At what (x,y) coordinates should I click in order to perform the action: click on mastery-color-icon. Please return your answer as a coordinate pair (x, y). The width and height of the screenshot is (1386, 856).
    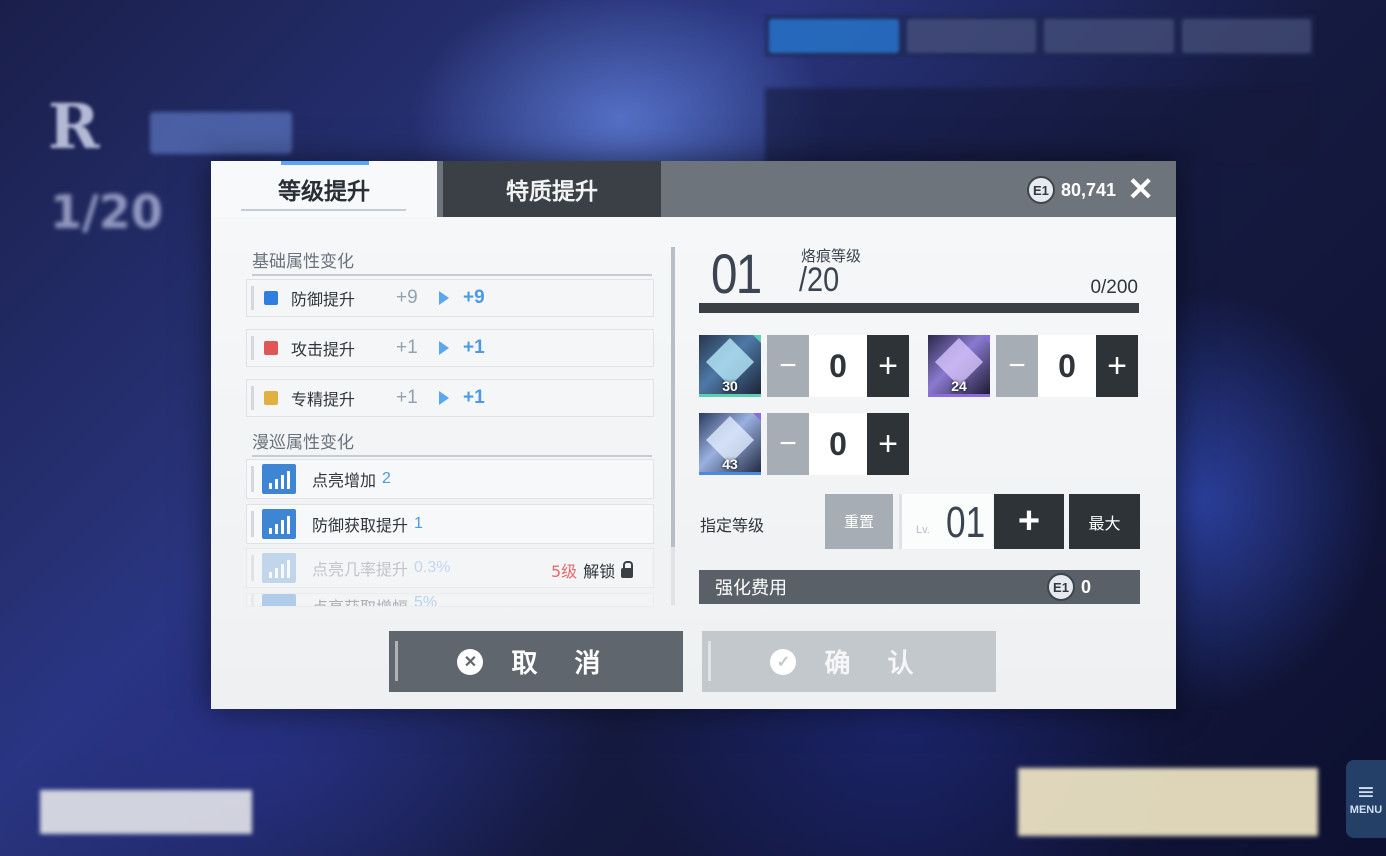
    Looking at the image, I should click on (271, 398).